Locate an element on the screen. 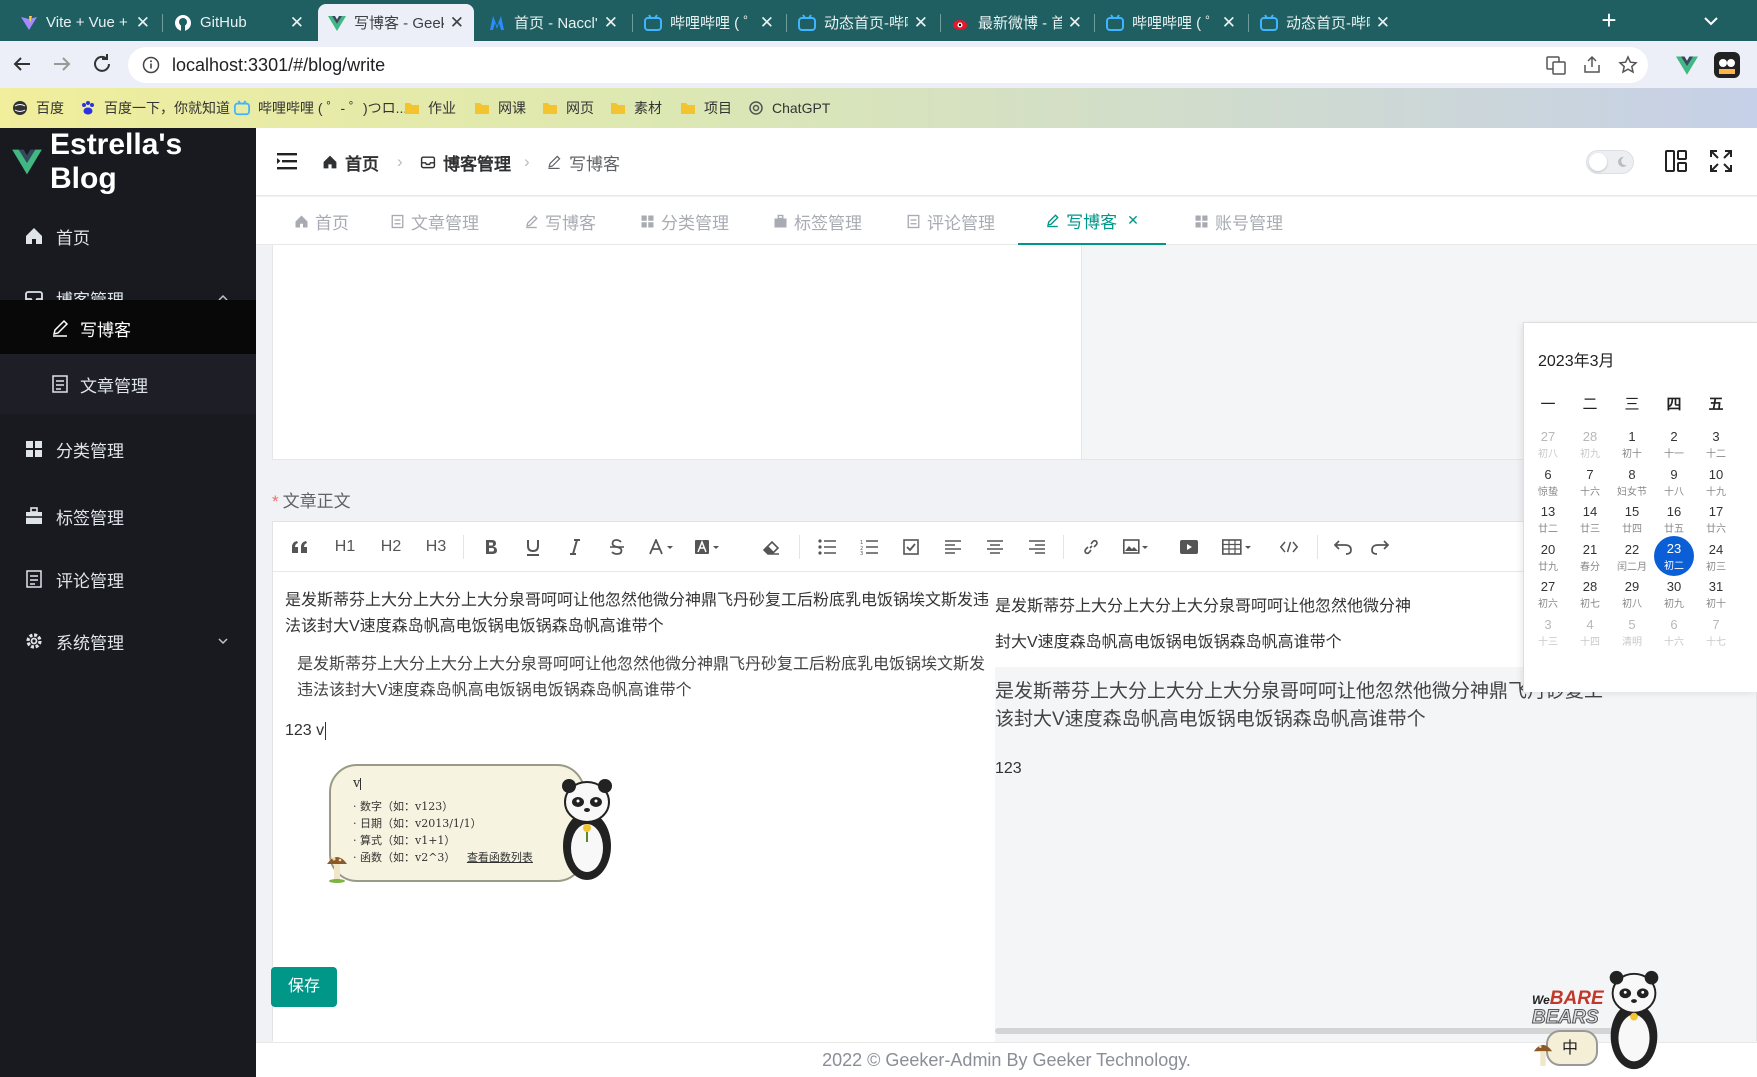 This screenshot has height=1077, width=1757. calendar-day: 6 惊蛰 is located at coordinates (1548, 488).